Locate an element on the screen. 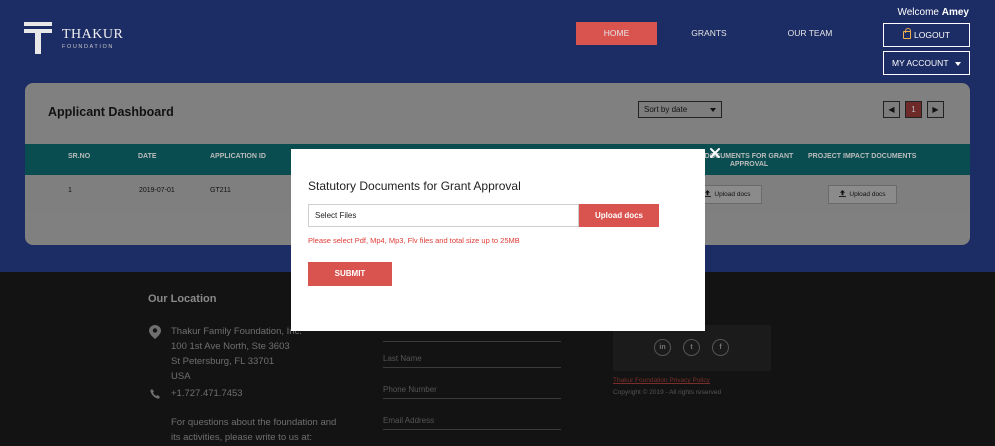 The width and height of the screenshot is (995, 446). close-icon is located at coordinates (715, 153).